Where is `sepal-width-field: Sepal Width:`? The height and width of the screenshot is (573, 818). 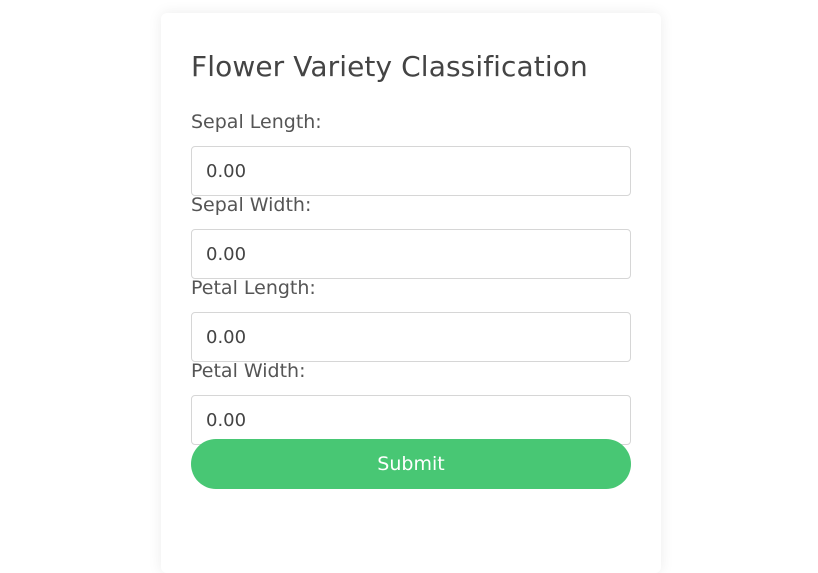 sepal-width-field: Sepal Width: is located at coordinates (411, 240).